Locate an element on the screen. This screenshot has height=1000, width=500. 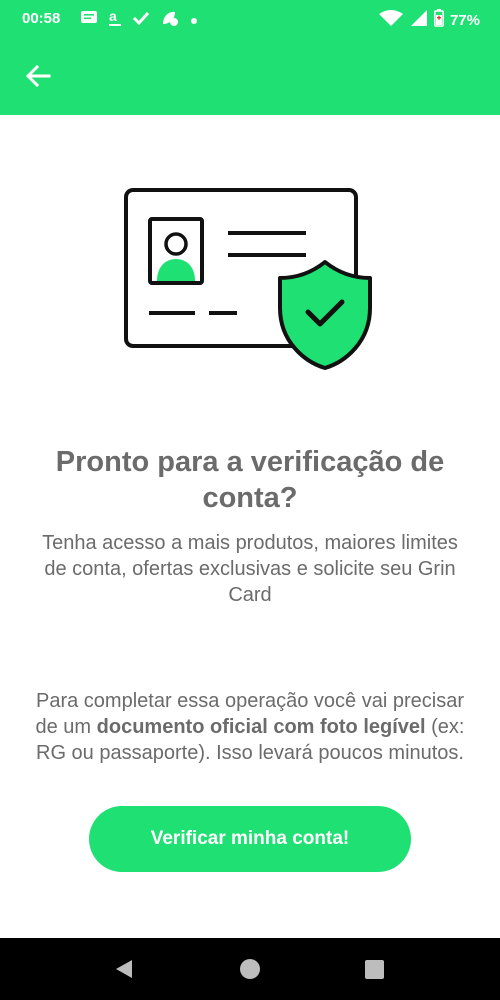
arrow-left-icon is located at coordinates (38, 76).